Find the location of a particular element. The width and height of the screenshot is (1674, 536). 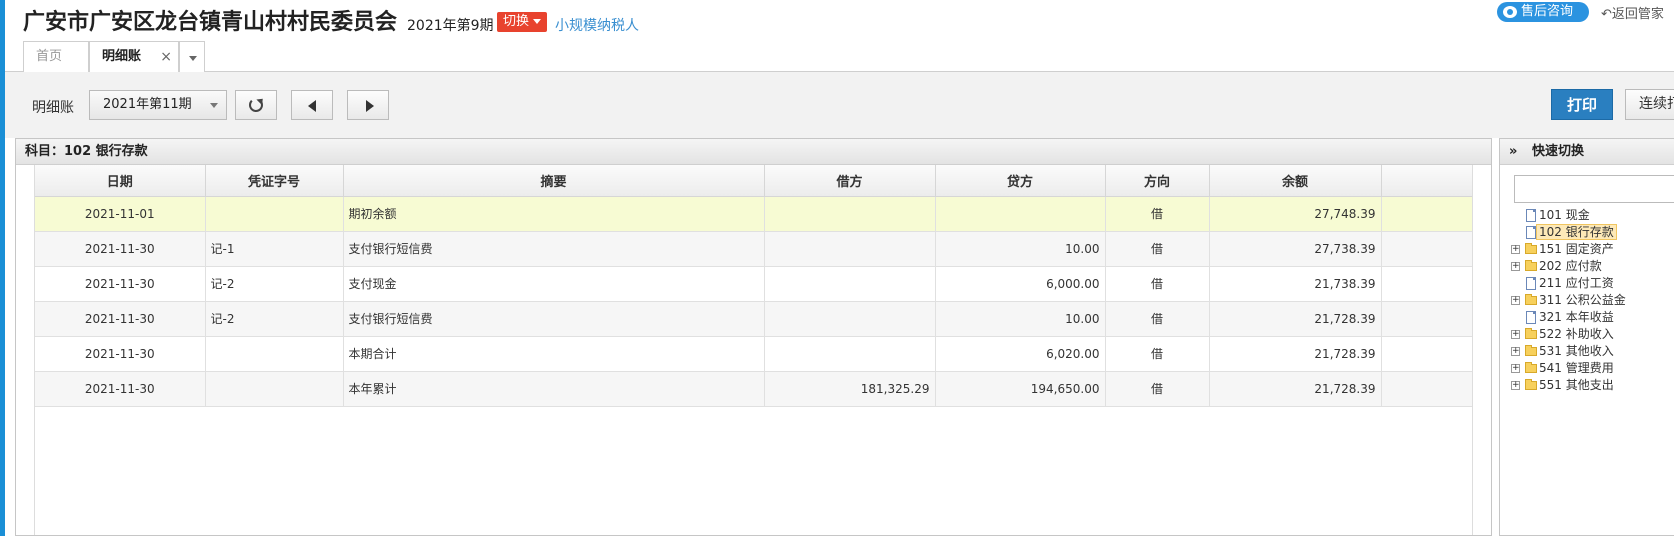

tab-home: 首页 is located at coordinates (56, 56).